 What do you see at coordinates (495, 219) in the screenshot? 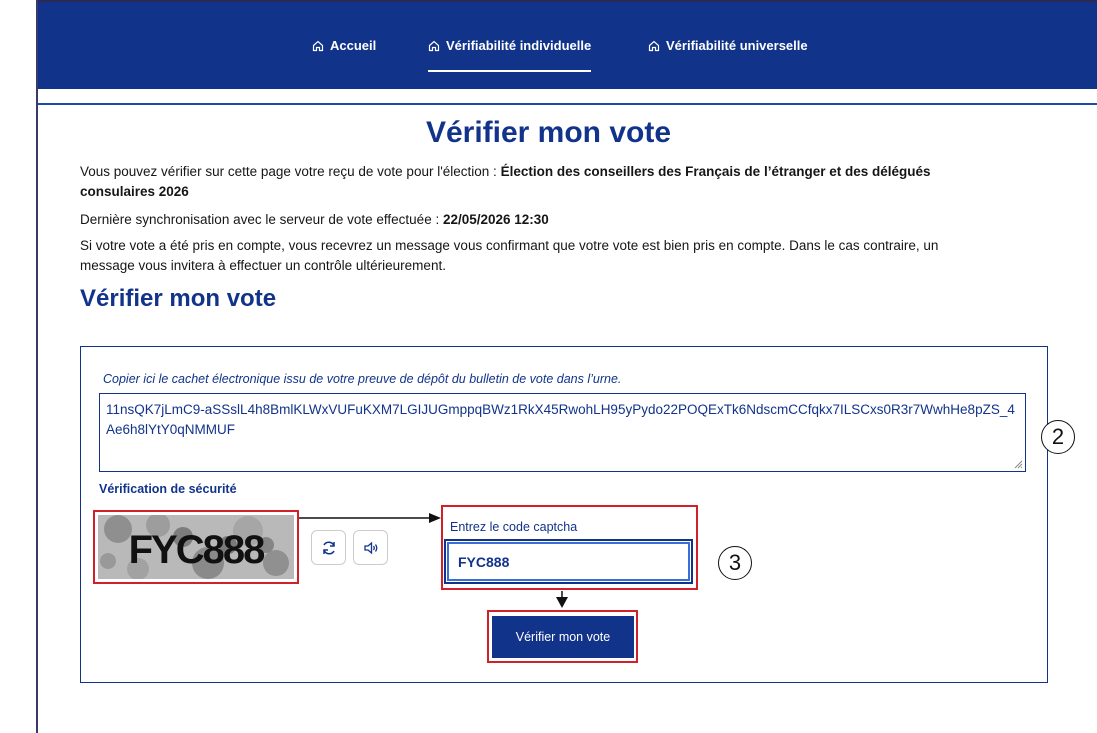
I see `sync-date: 22/05/2026 12:30` at bounding box center [495, 219].